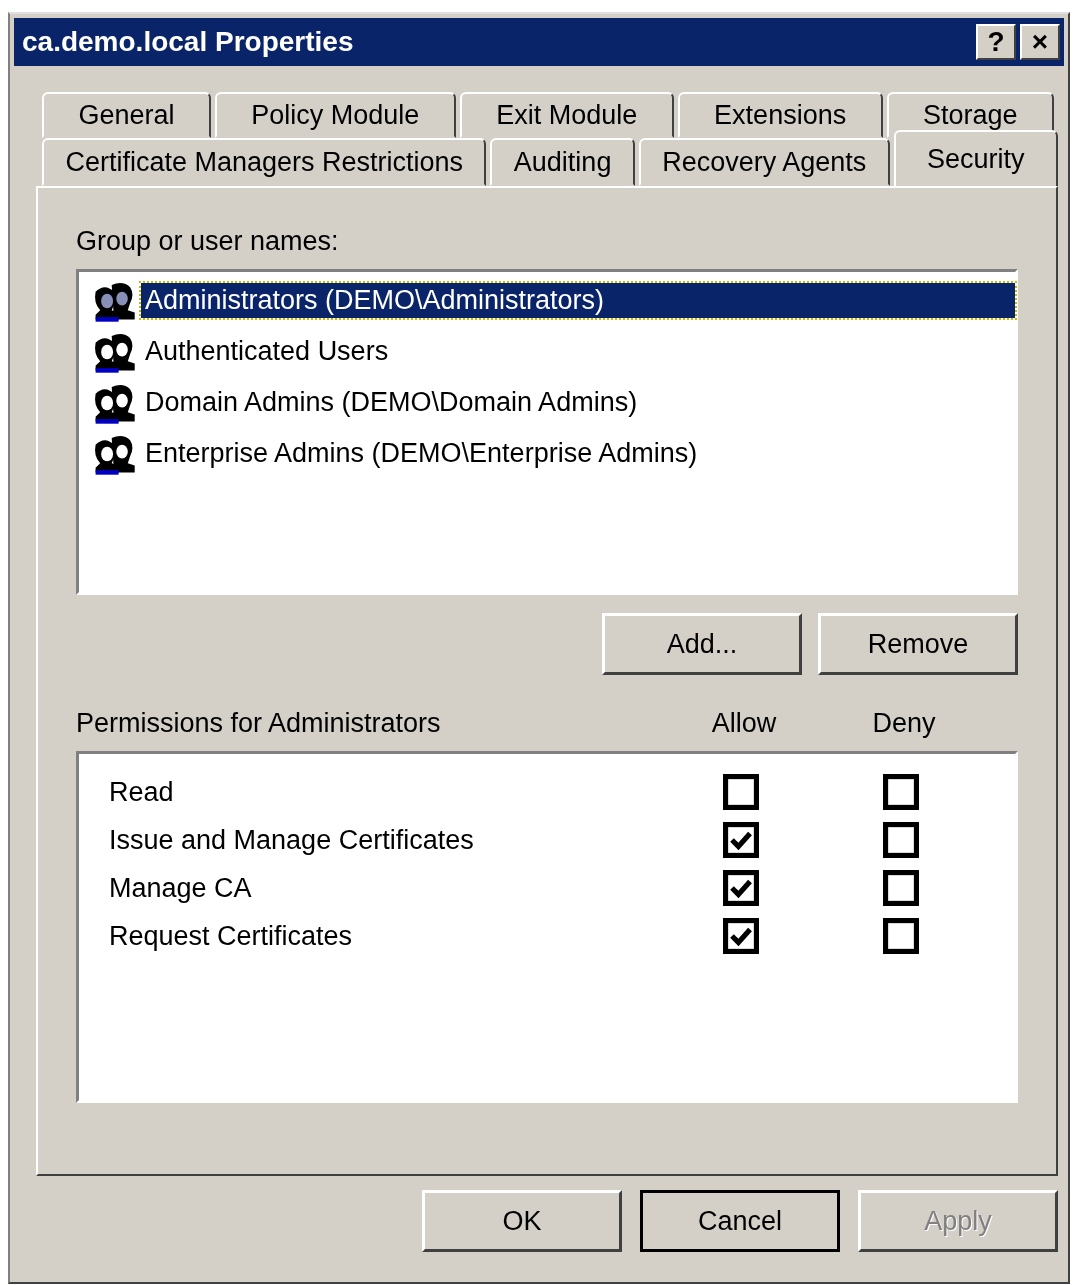 This screenshot has height=1285, width=1076. Describe the element at coordinates (259, 723) in the screenshot. I see `permissions-label: Permissions for Administrators` at that location.